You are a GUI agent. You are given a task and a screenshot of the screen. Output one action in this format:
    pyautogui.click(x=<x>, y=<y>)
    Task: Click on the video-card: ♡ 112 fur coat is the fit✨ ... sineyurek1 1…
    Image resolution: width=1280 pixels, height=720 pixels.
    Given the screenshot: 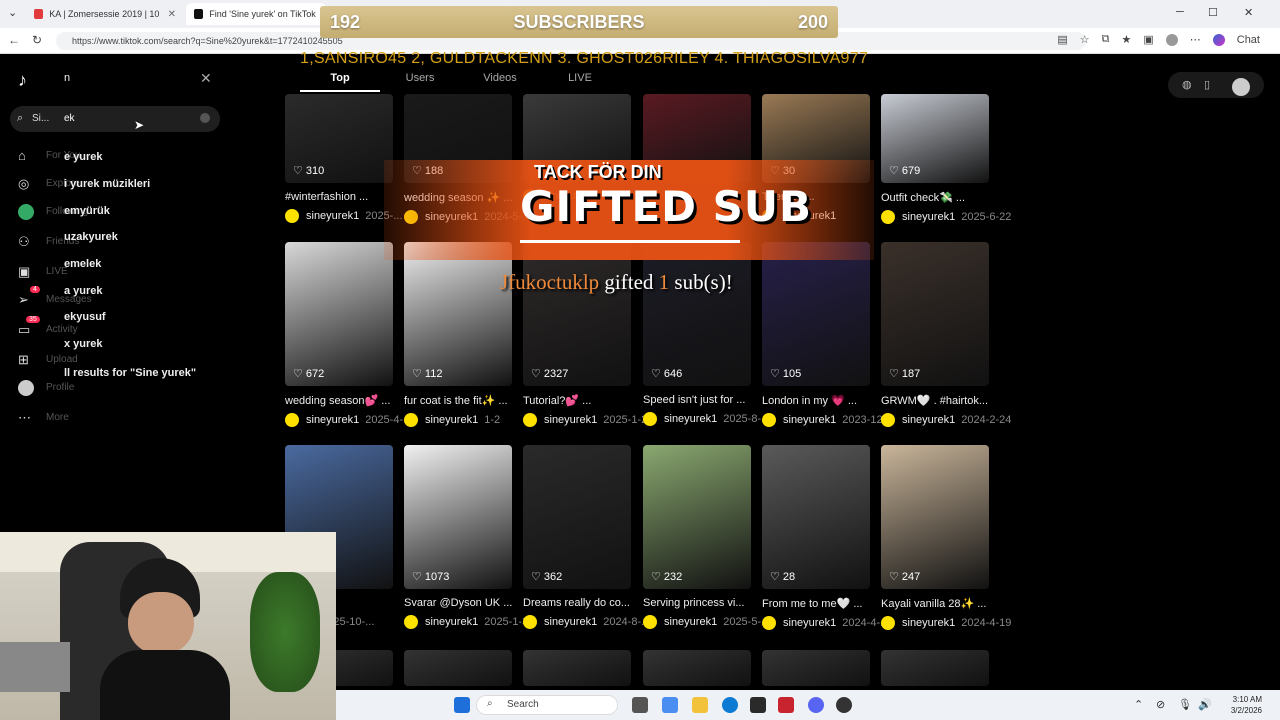 What is the action you would take?
    pyautogui.click(x=458, y=334)
    